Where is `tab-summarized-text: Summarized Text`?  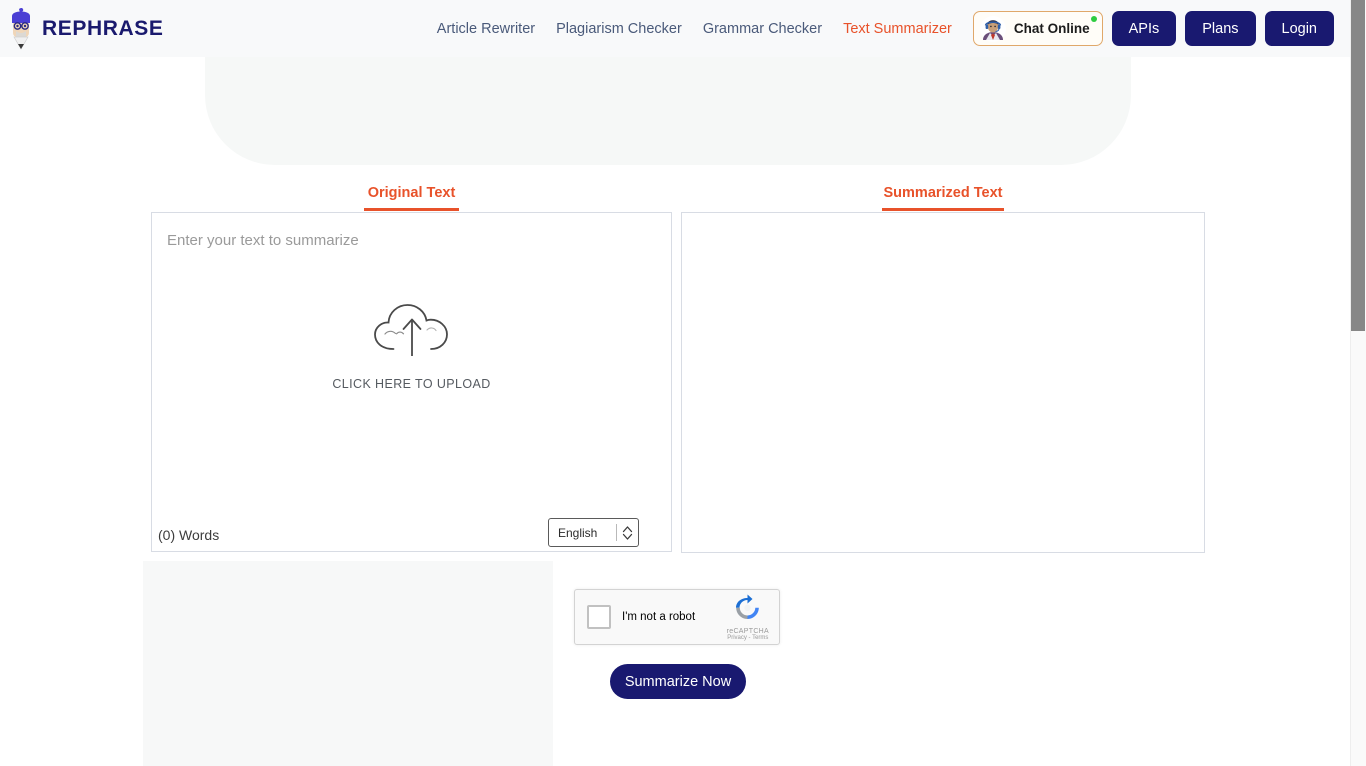
tab-summarized-text: Summarized Text is located at coordinates (943, 198).